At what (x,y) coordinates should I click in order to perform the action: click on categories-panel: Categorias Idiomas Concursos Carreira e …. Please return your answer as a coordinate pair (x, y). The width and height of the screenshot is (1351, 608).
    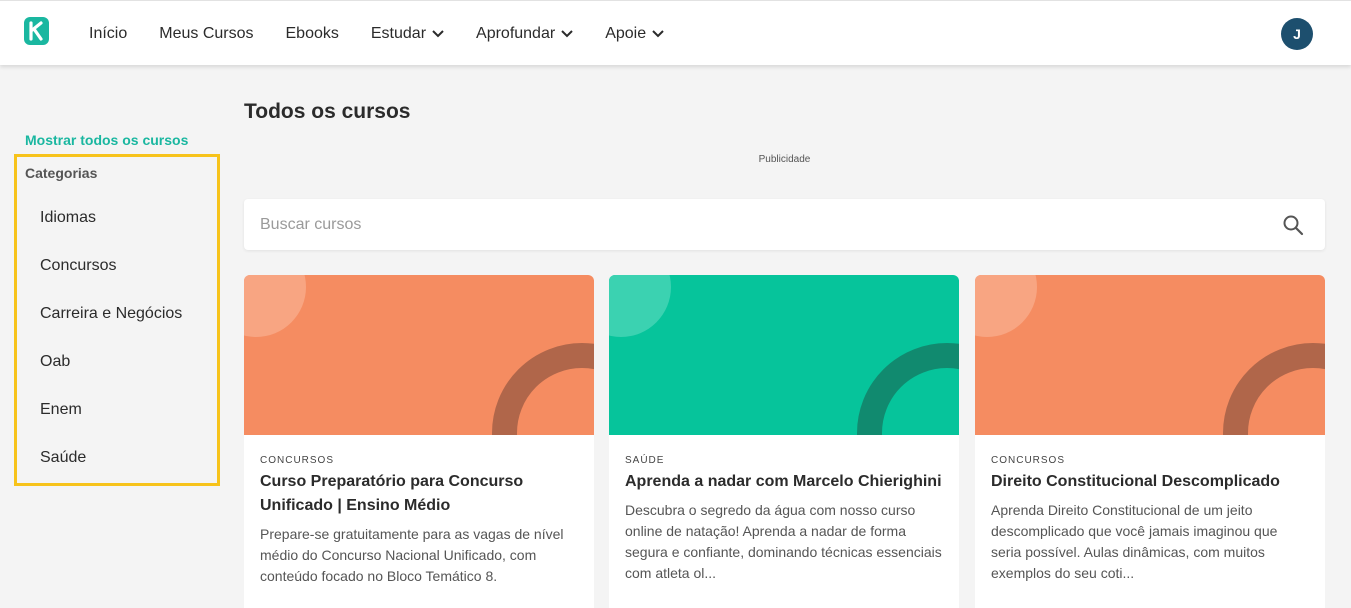
    Looking at the image, I should click on (117, 320).